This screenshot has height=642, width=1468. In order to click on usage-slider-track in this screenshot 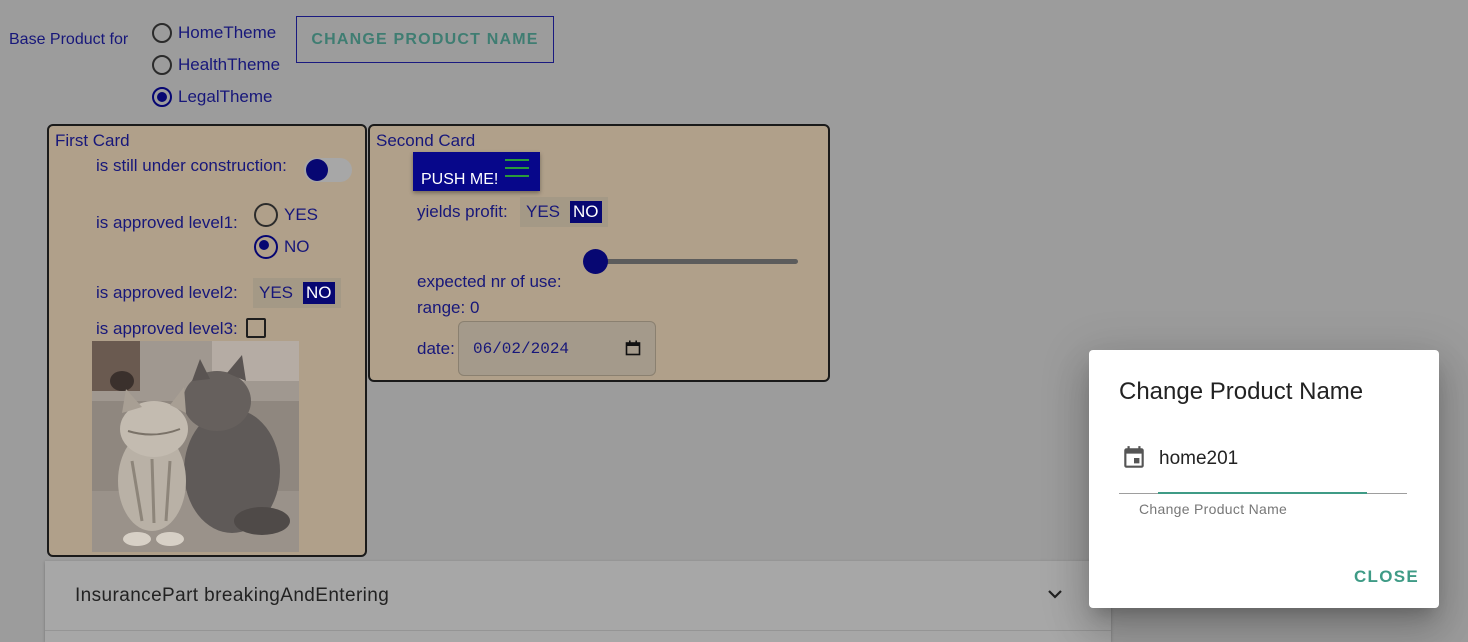, I will do `click(696, 261)`.